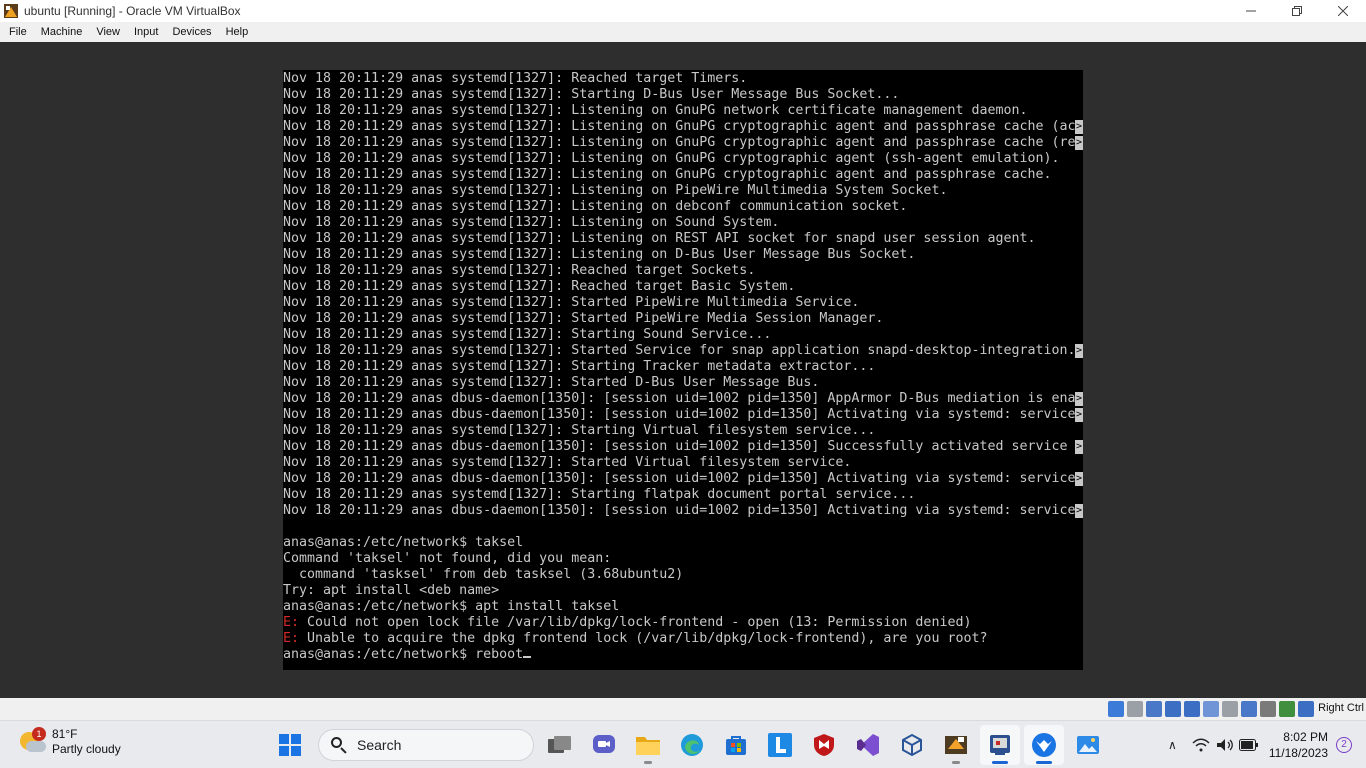  I want to click on sublime-button, so click(956, 745).